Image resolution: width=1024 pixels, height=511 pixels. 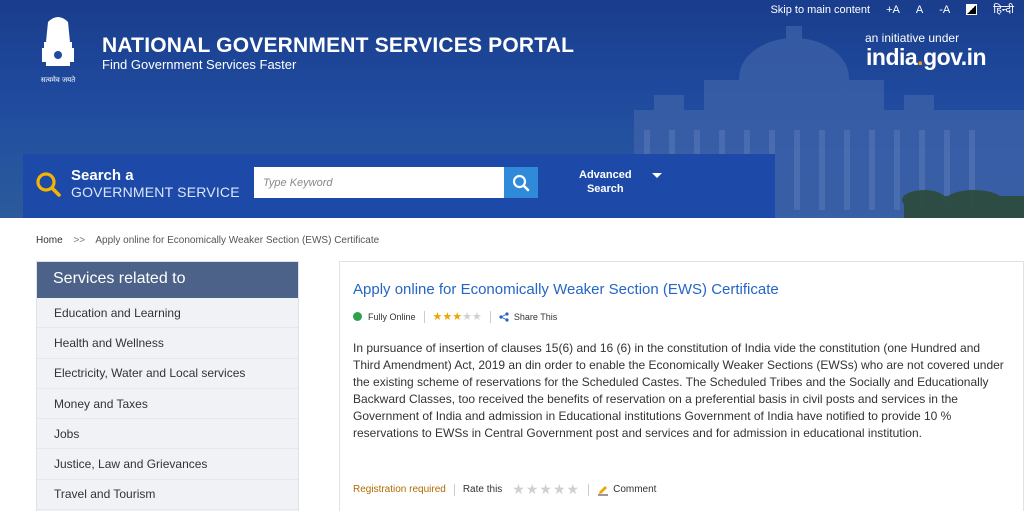 I want to click on chevron-down-icon, so click(x=657, y=175).